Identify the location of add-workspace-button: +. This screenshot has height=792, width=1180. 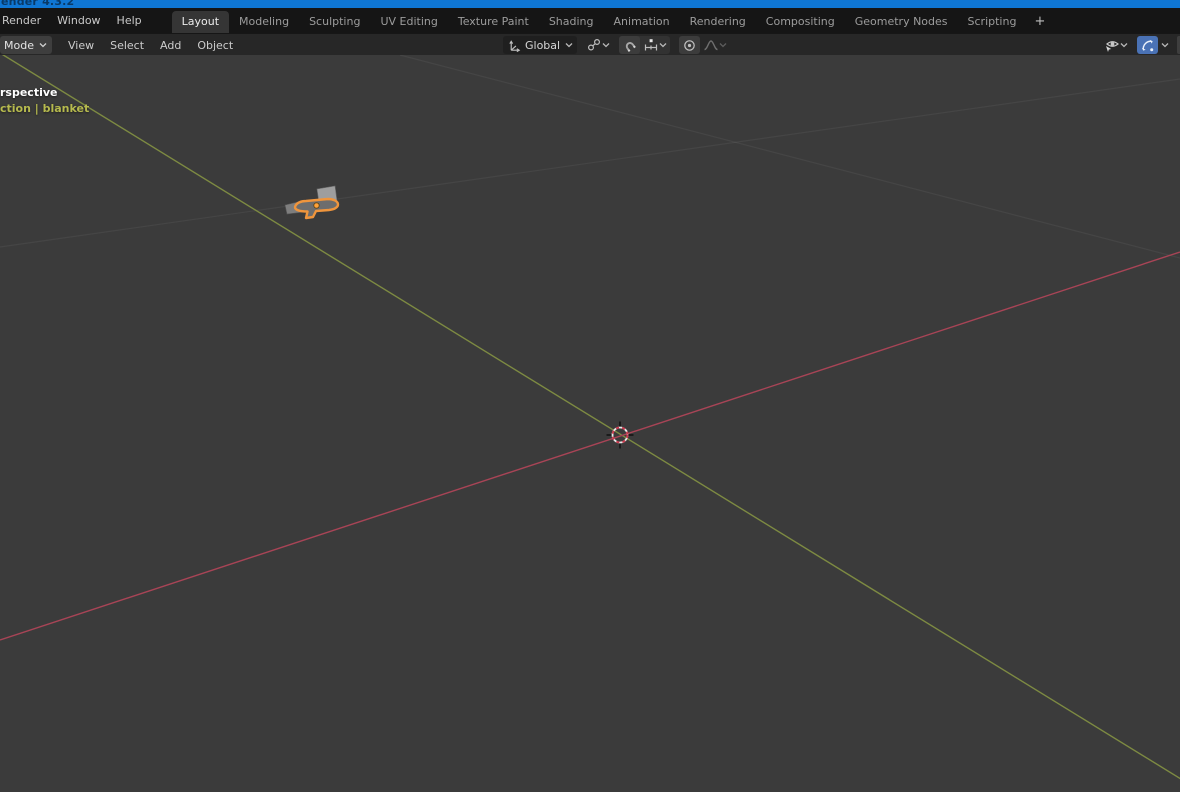
(1039, 22).